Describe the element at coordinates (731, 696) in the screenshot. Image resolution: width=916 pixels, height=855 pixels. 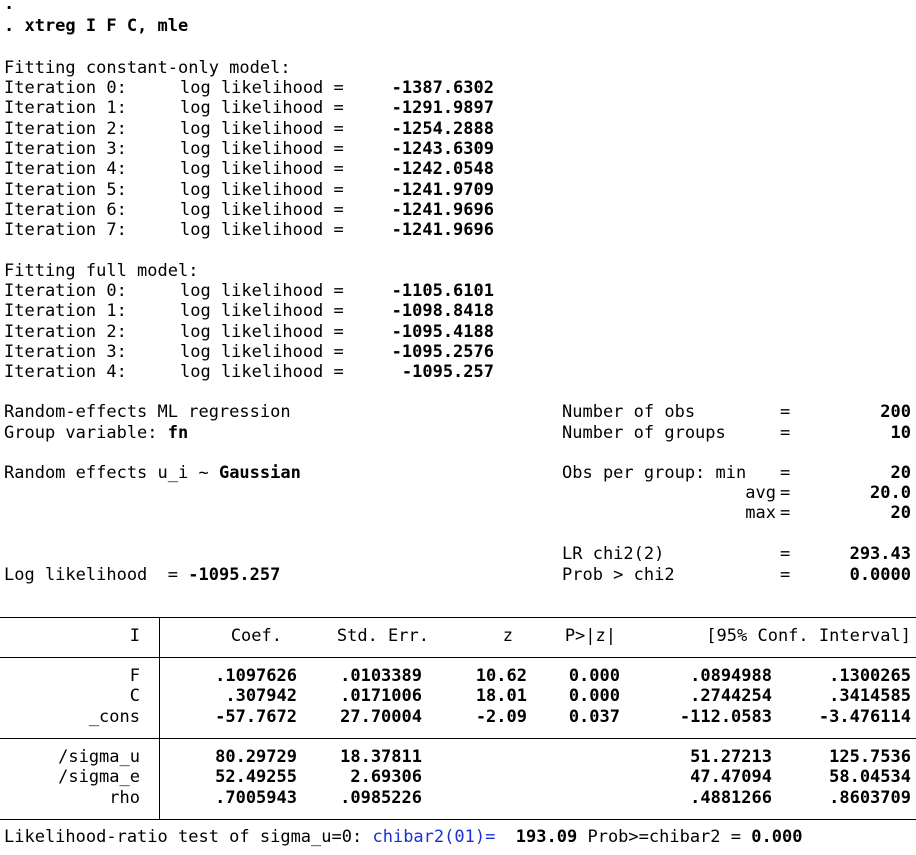
I see `cell-lo: .2744254` at that location.